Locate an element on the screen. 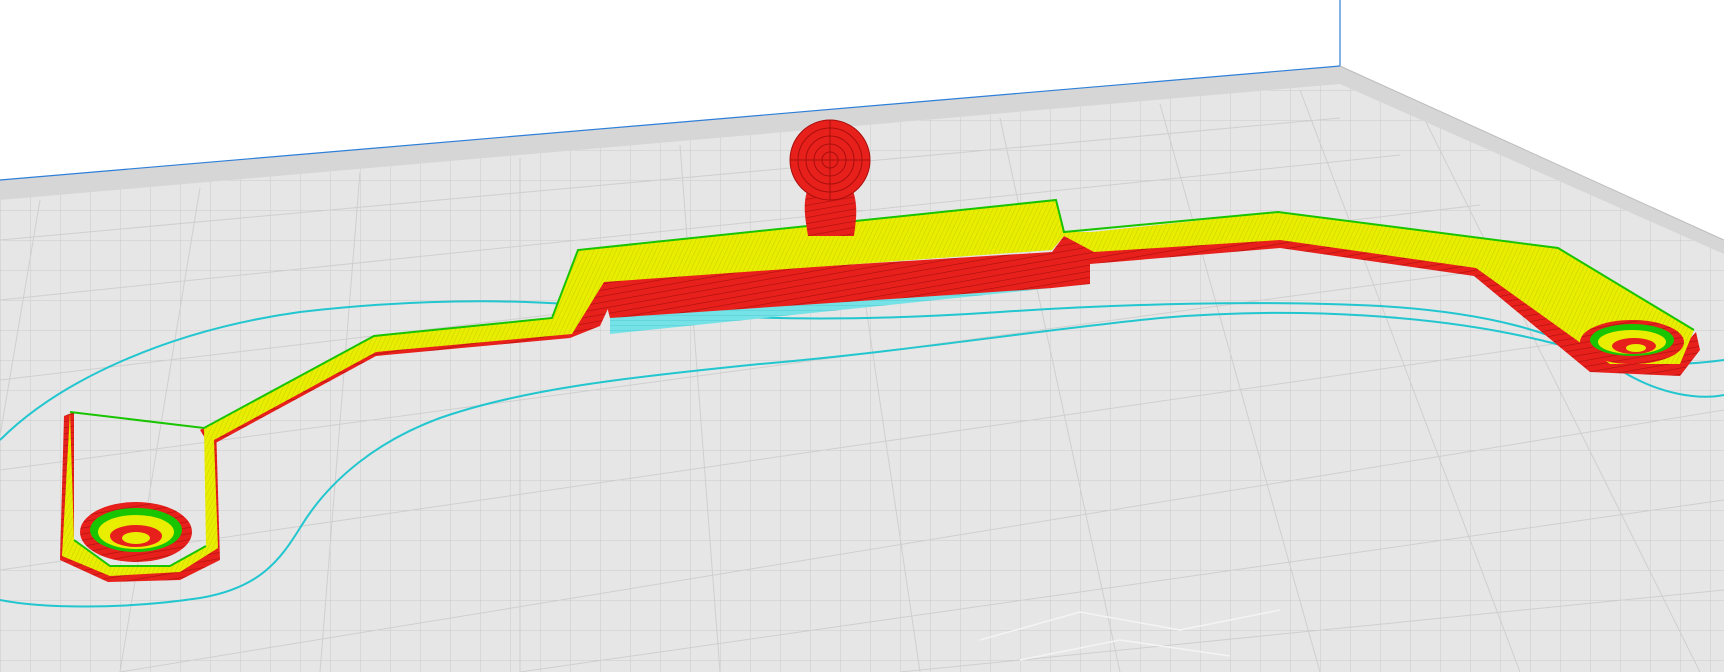 Image resolution: width=1724 pixels, height=672 pixels. left-mount-hole is located at coordinates (136, 532).